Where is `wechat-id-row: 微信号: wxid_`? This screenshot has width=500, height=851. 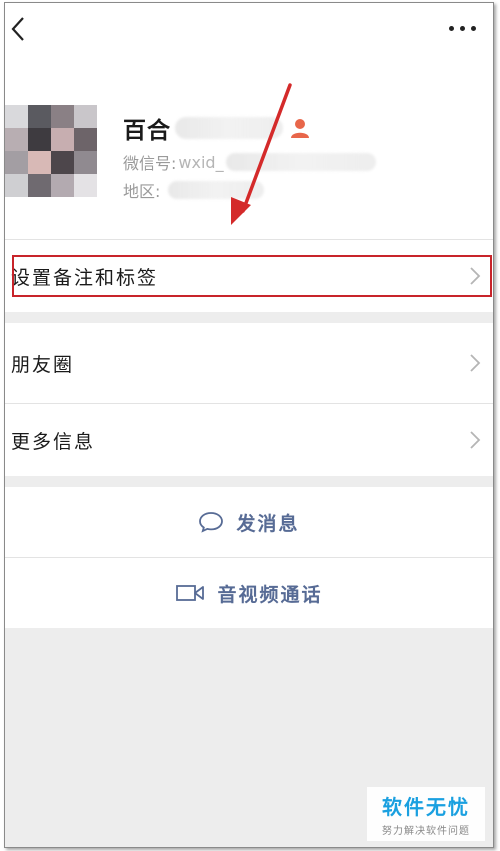 wechat-id-row: 微信号: wxid_ is located at coordinates (249, 162).